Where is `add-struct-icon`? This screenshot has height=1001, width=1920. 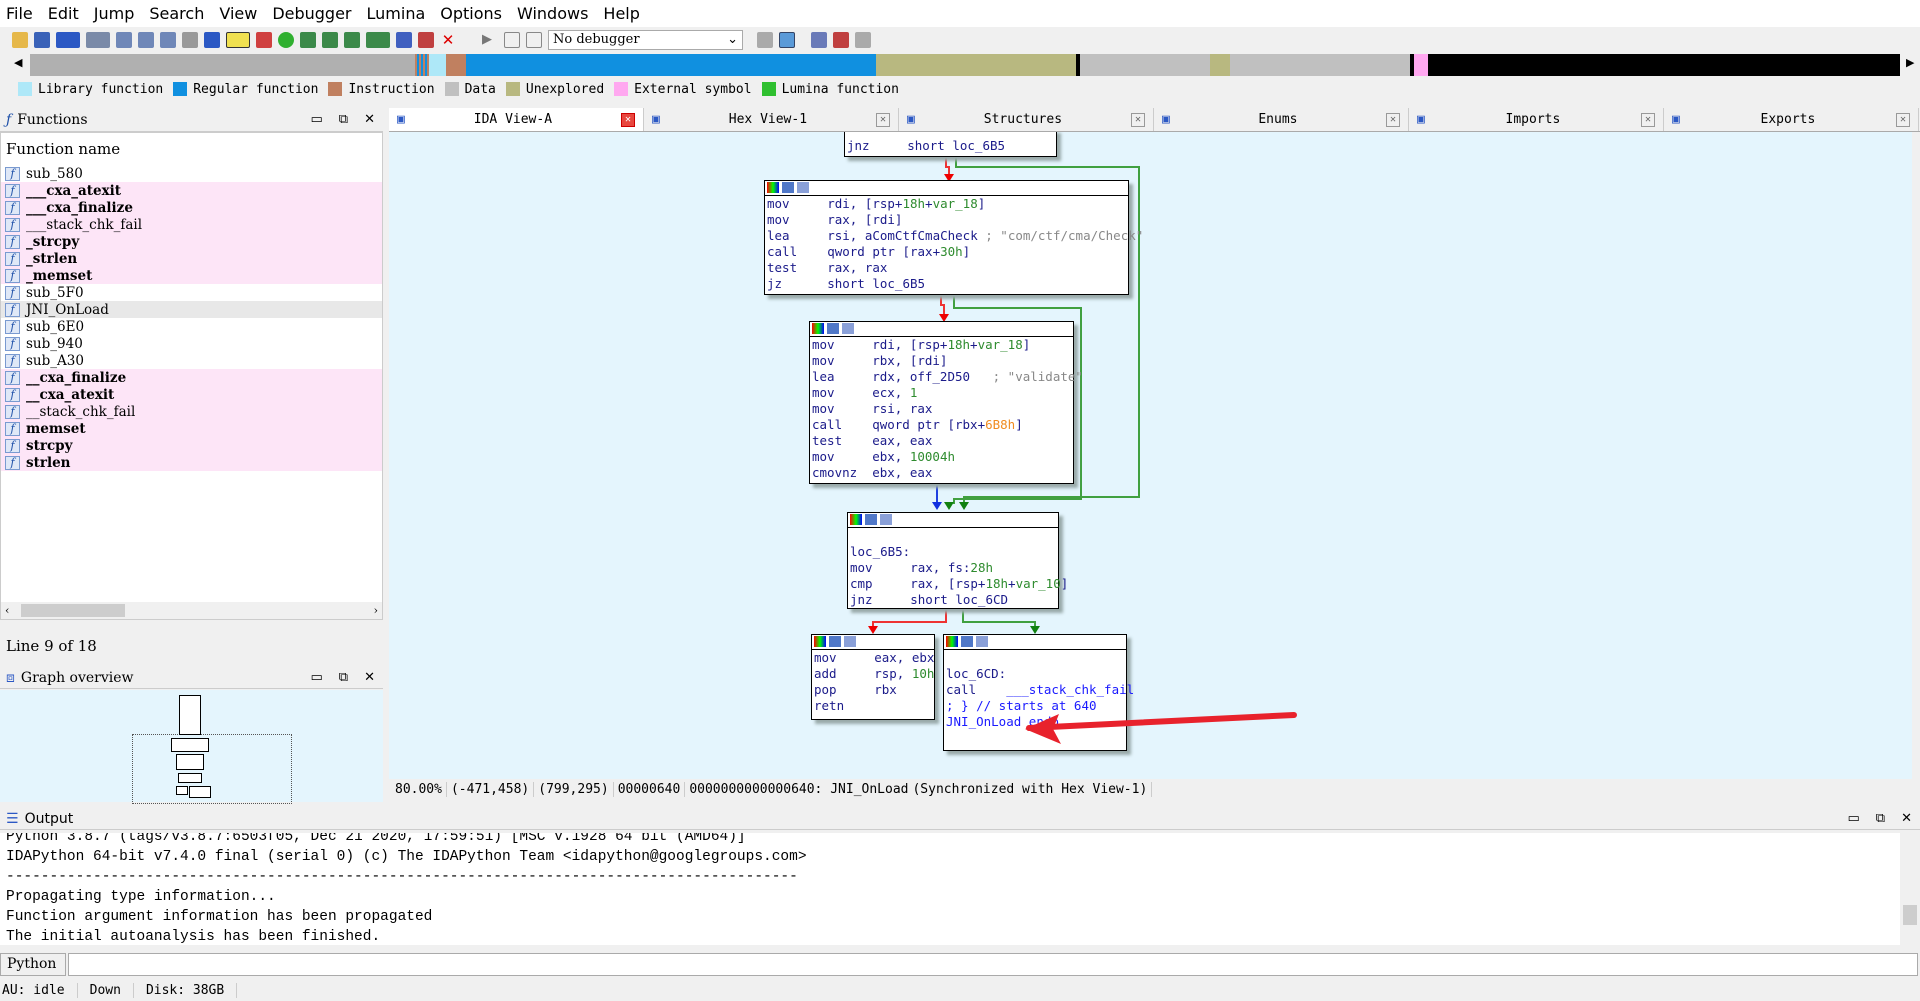 add-struct-icon is located at coordinates (330, 39).